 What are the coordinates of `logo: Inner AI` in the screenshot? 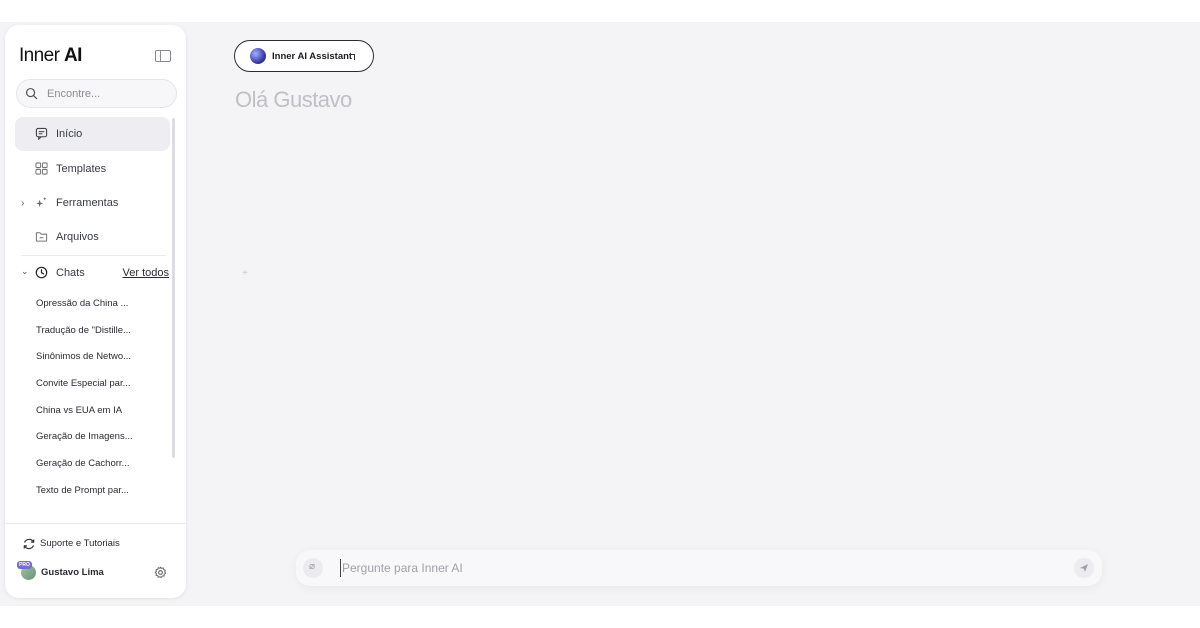 It's located at (50, 56).